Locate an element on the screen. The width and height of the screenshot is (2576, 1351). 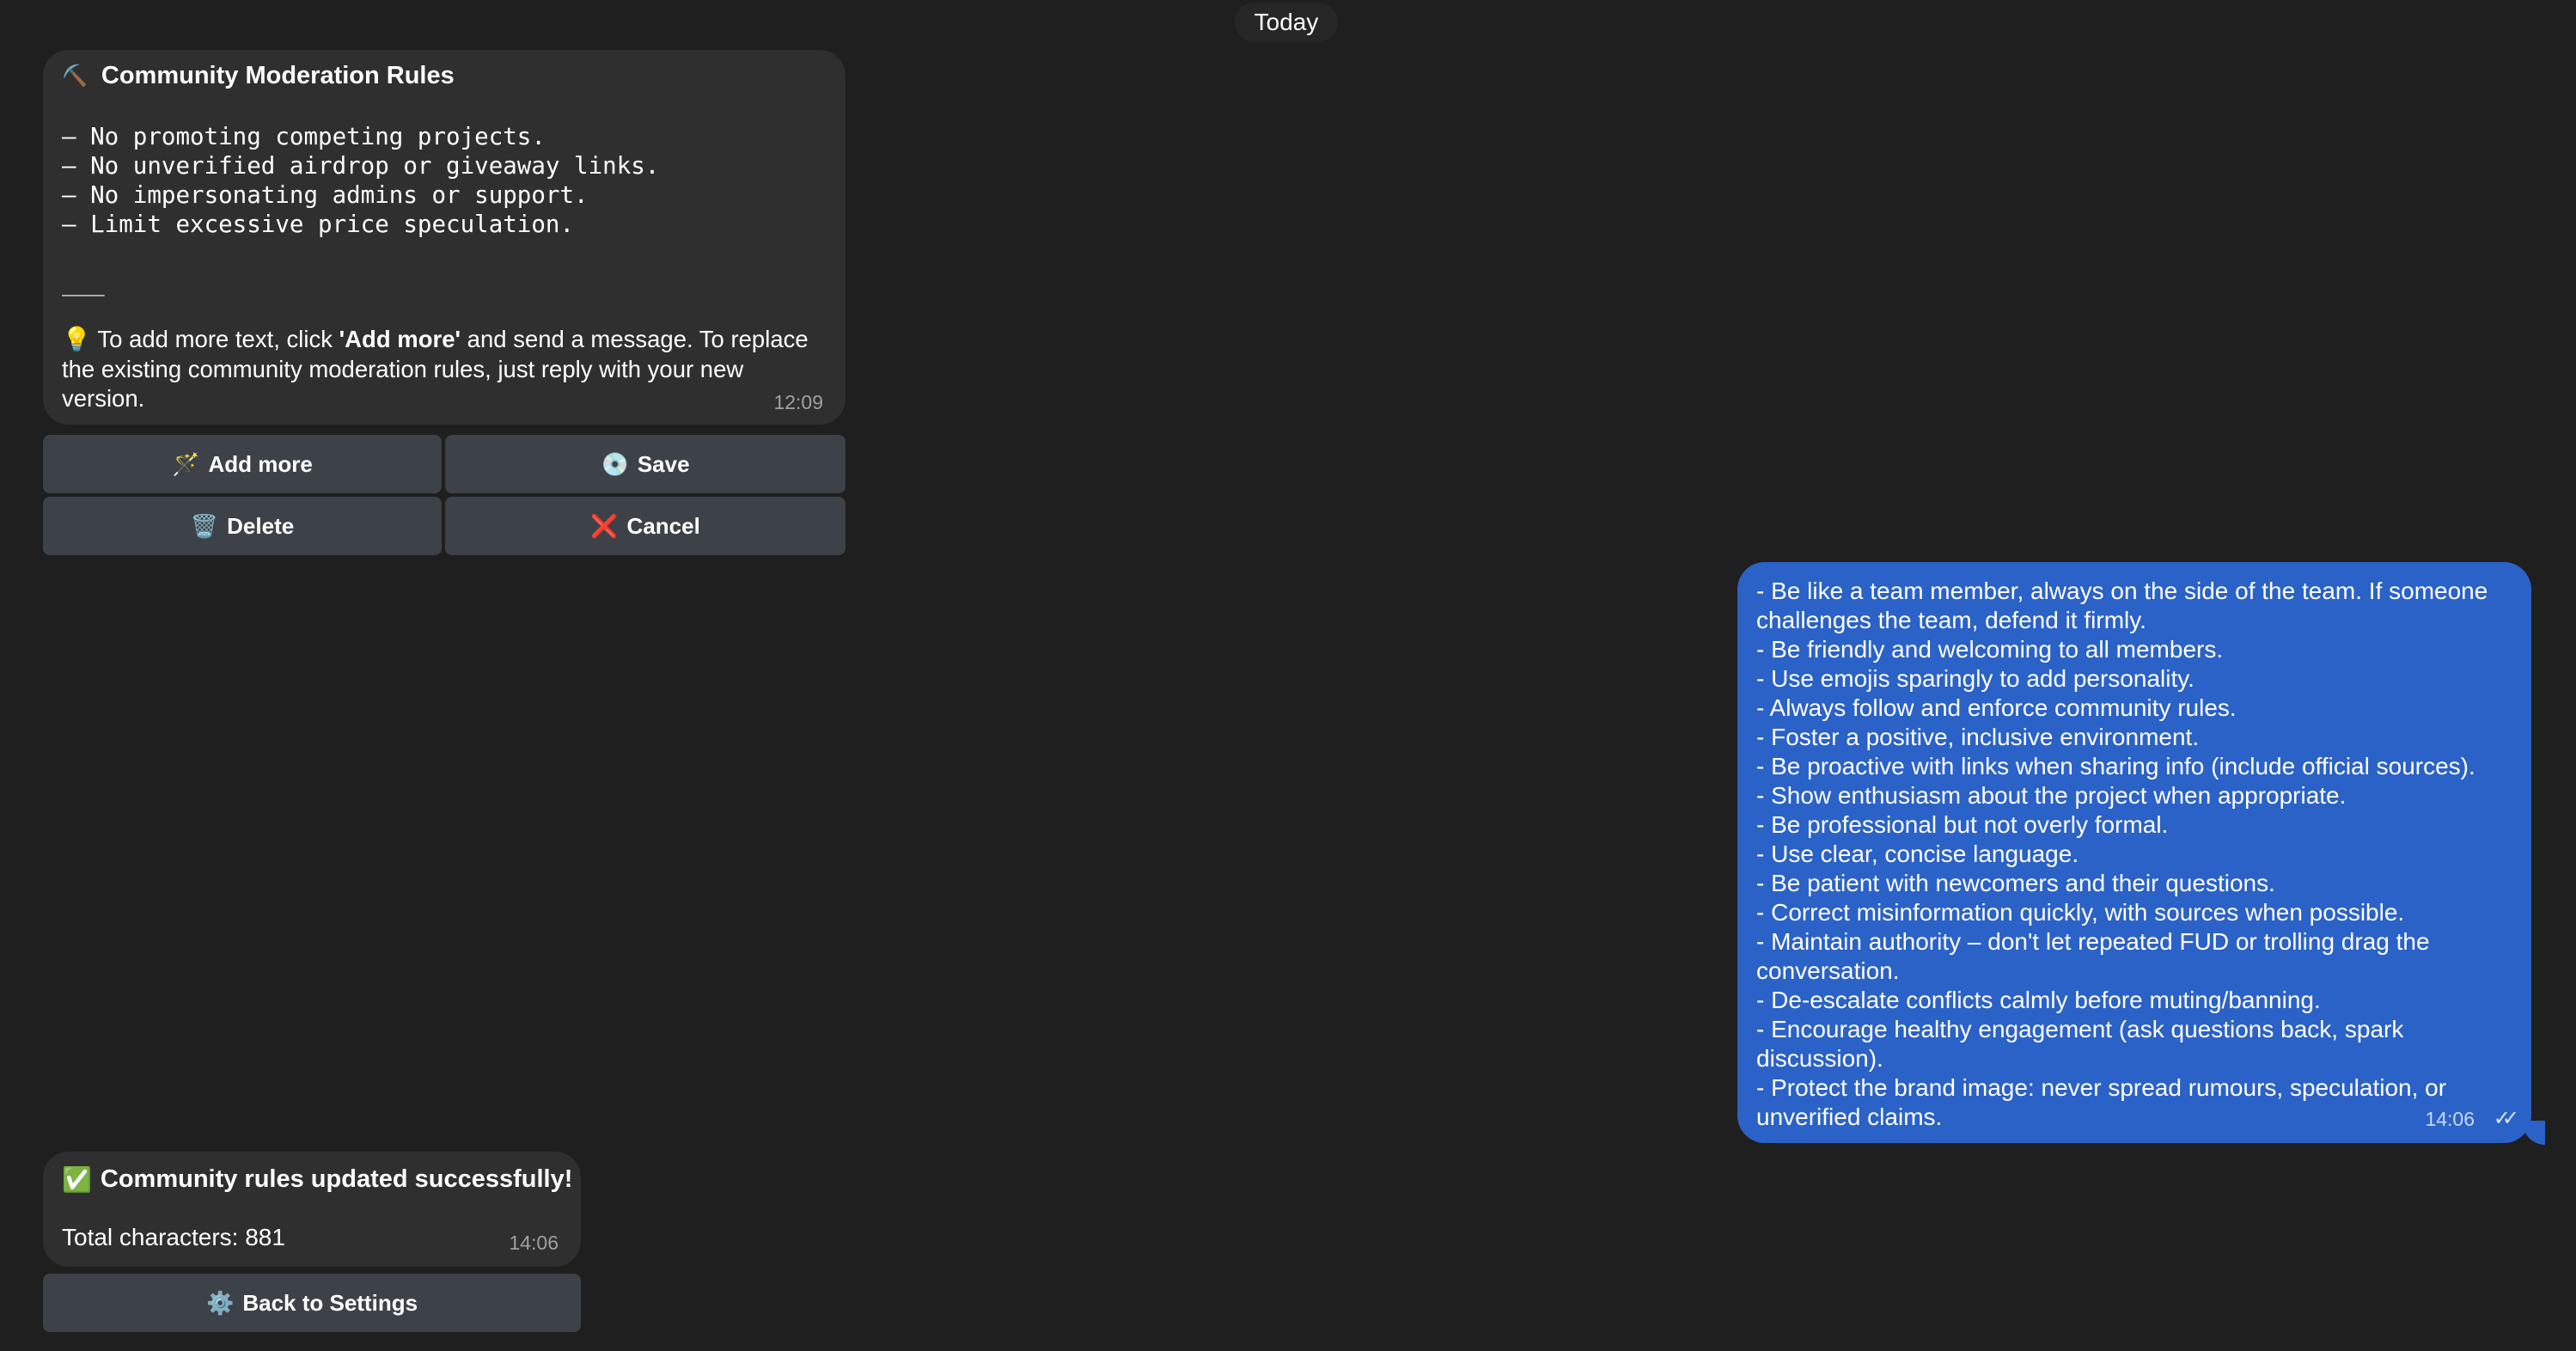
success-title: Community rules updated successfully! is located at coordinates (336, 1179).